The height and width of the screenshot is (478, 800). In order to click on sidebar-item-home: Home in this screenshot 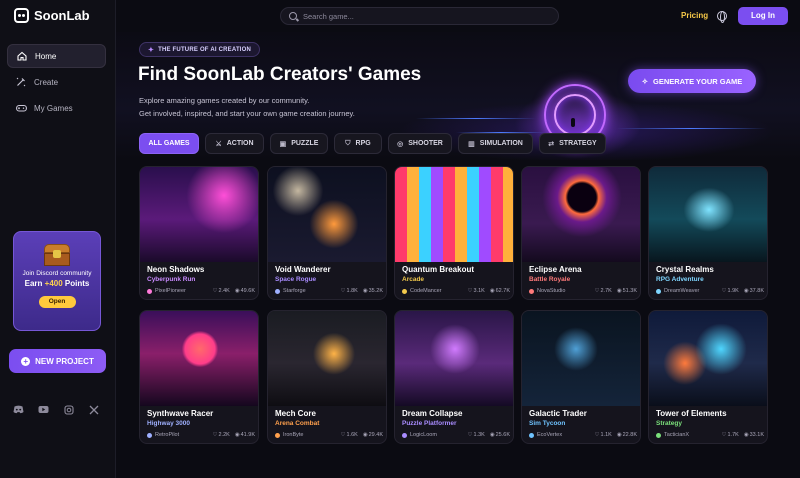, I will do `click(56, 56)`.